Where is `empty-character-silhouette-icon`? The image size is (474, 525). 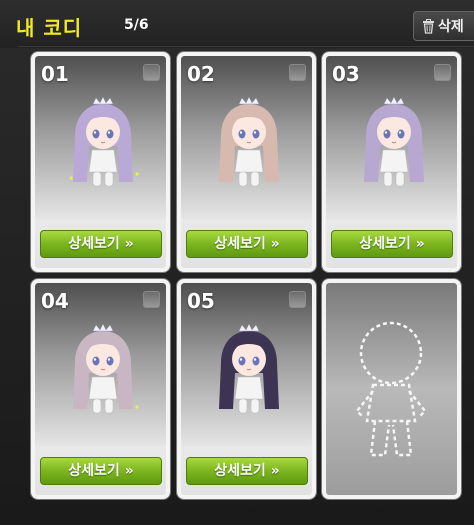 empty-character-silhouette-icon is located at coordinates (391, 389).